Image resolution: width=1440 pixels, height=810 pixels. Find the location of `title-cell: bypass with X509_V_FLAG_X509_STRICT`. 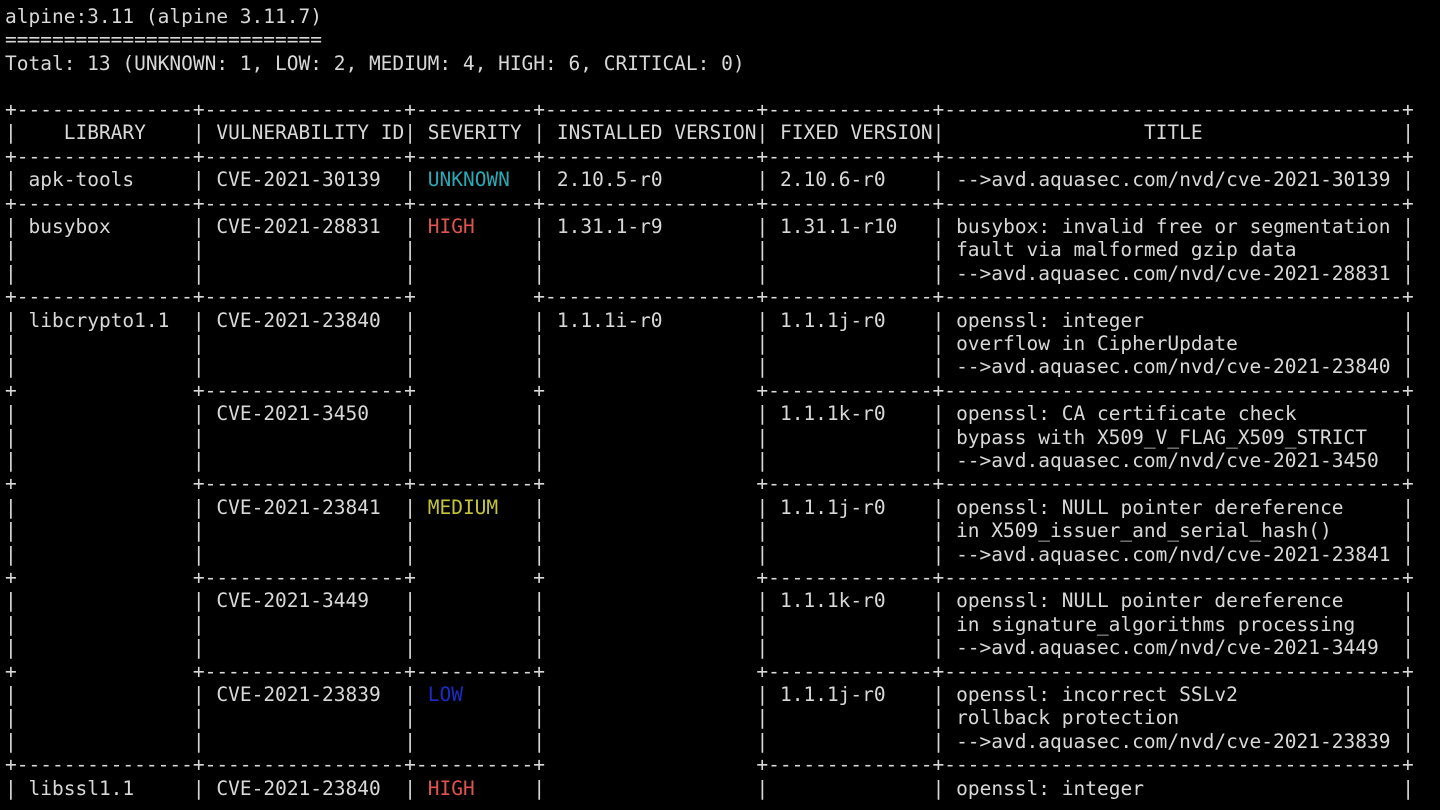

title-cell: bypass with X509_V_FLAG_X509_STRICT is located at coordinates (1161, 437).